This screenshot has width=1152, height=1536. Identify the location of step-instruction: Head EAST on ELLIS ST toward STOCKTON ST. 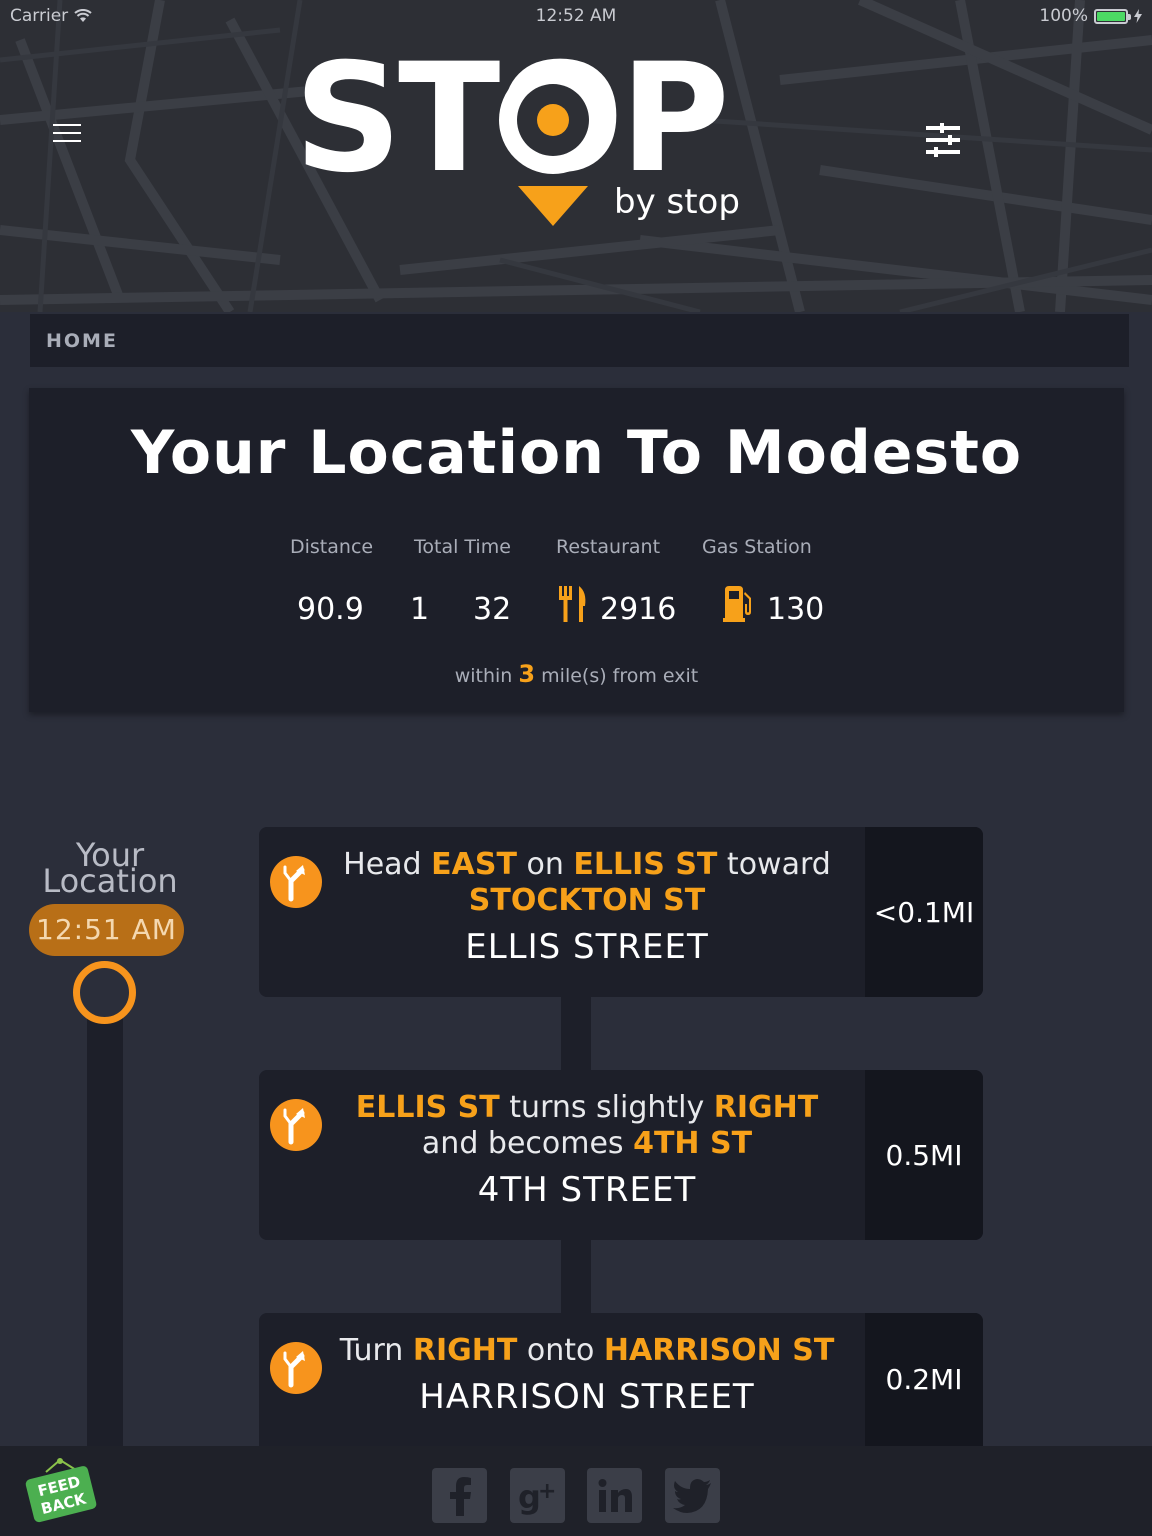
(587, 883).